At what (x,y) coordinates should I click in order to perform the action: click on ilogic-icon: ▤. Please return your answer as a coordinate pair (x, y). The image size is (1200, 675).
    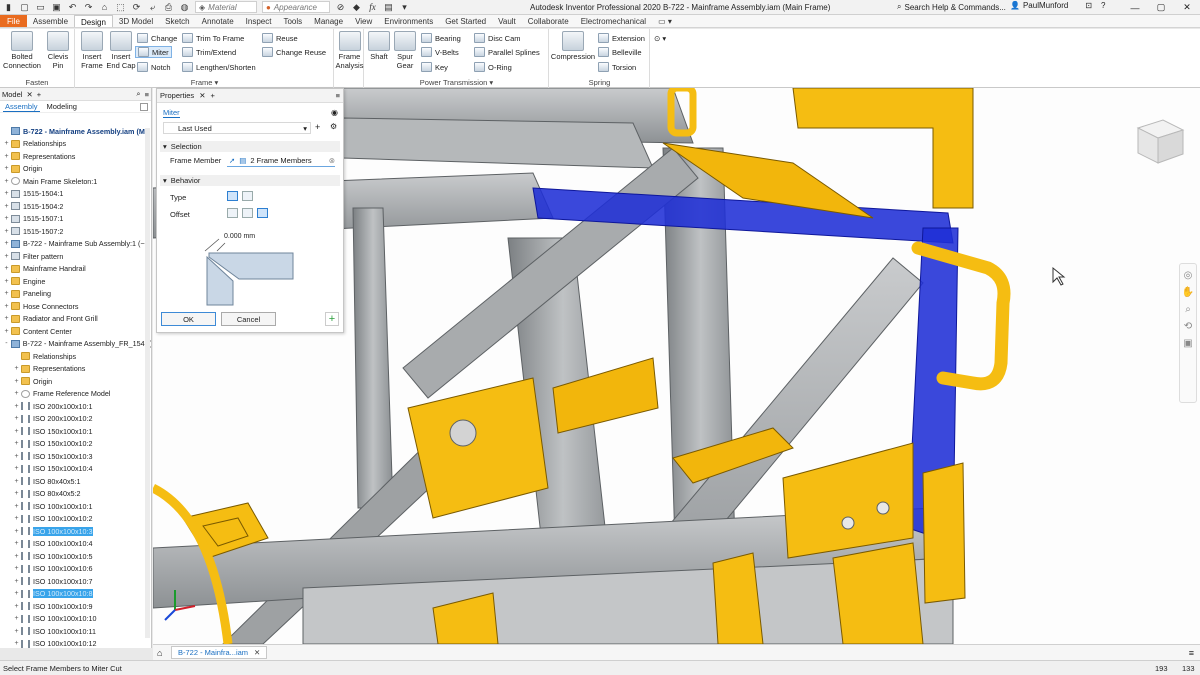
    Looking at the image, I should click on (388, 7).